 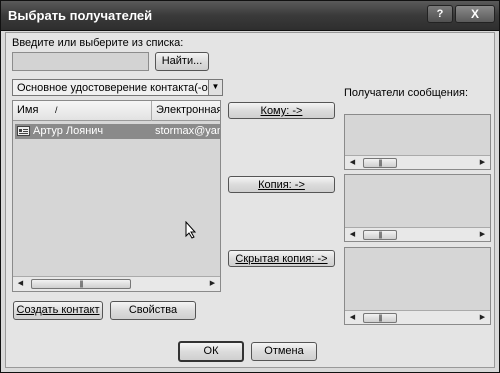 I want to click on properties-button: Свойства, so click(x=153, y=310).